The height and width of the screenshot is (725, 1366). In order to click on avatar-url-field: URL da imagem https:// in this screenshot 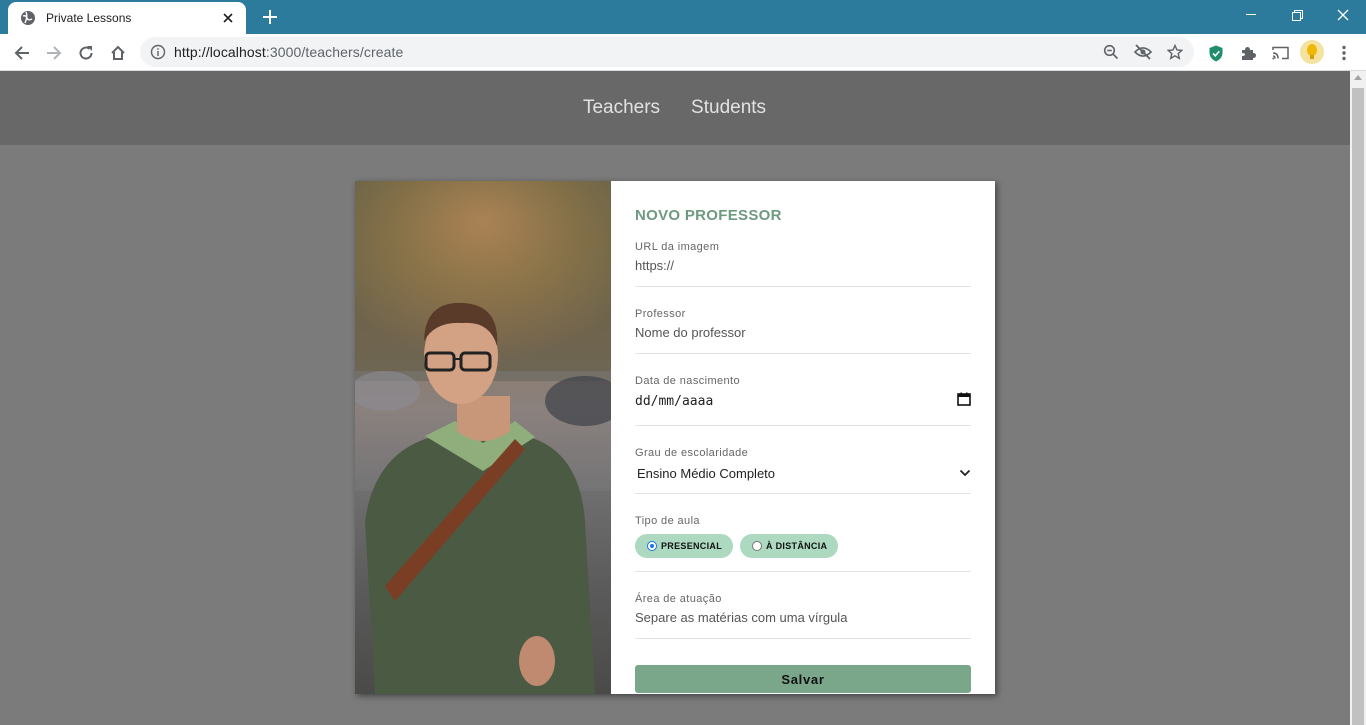, I will do `click(803, 264)`.